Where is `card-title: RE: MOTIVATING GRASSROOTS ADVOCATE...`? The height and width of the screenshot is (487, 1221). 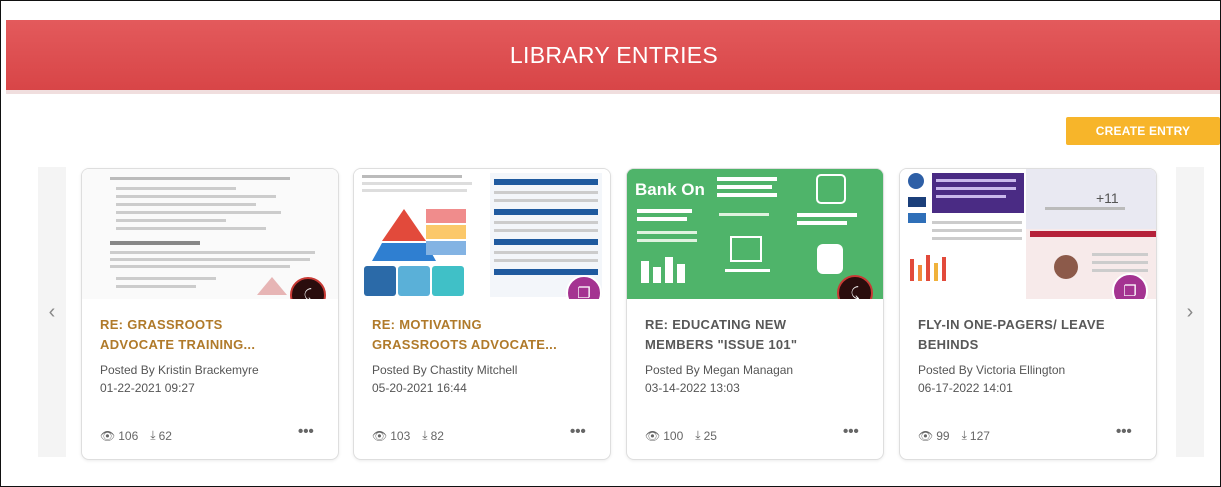 card-title: RE: MOTIVATING GRASSROOTS ADVOCATE... is located at coordinates (486, 335).